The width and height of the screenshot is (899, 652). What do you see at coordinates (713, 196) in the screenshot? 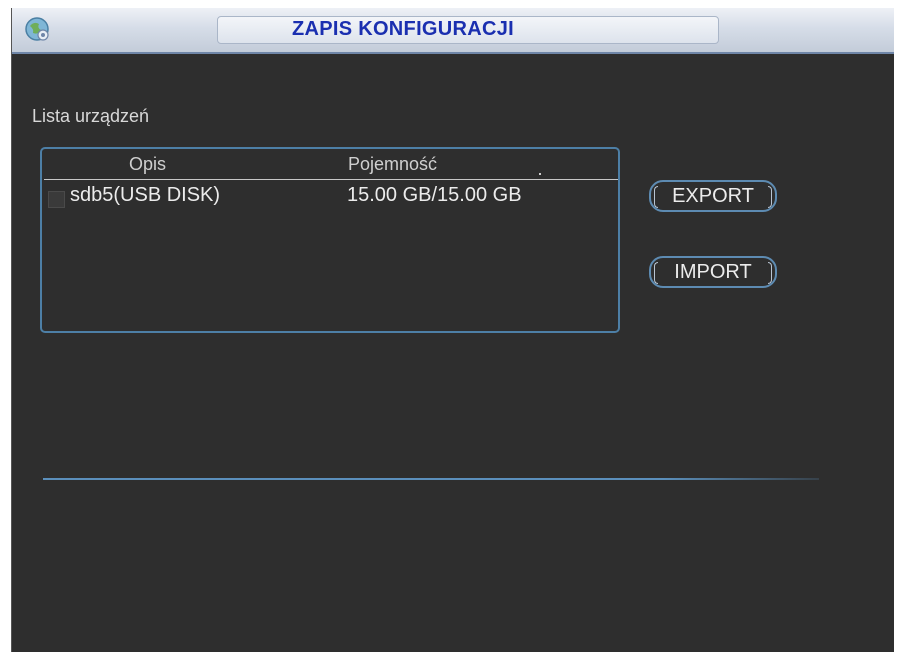
I see `export-button: EXPORT` at bounding box center [713, 196].